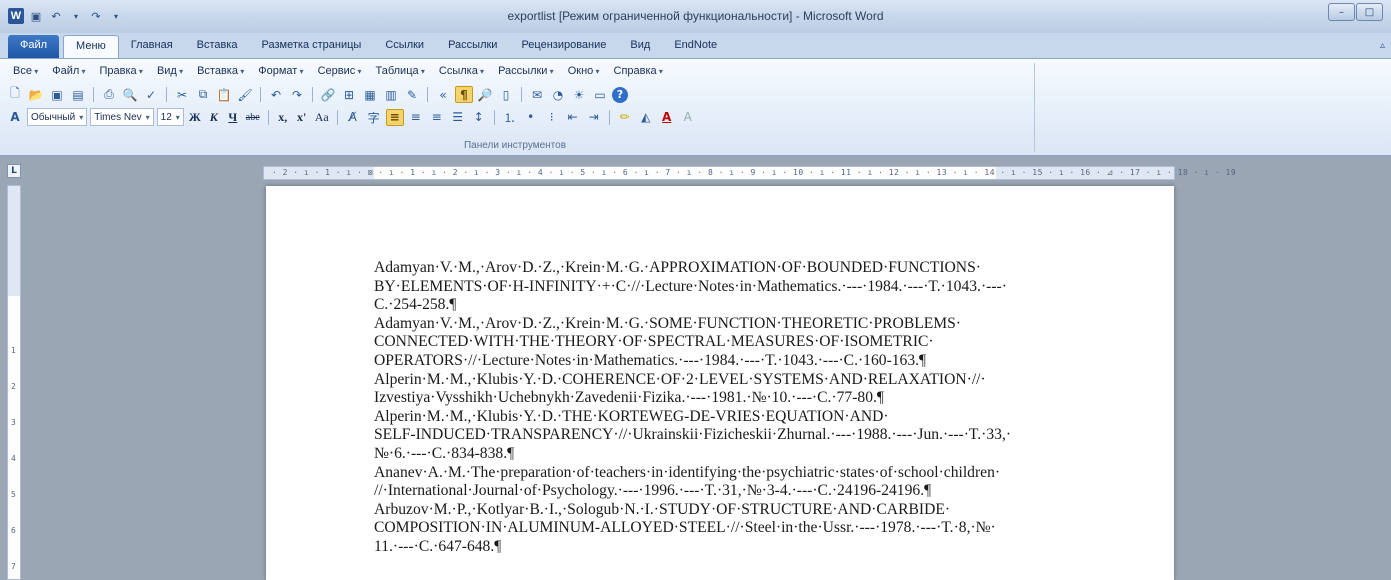  Describe the element at coordinates (203, 94) in the screenshot. I see `copy-icon: ⧉` at that location.